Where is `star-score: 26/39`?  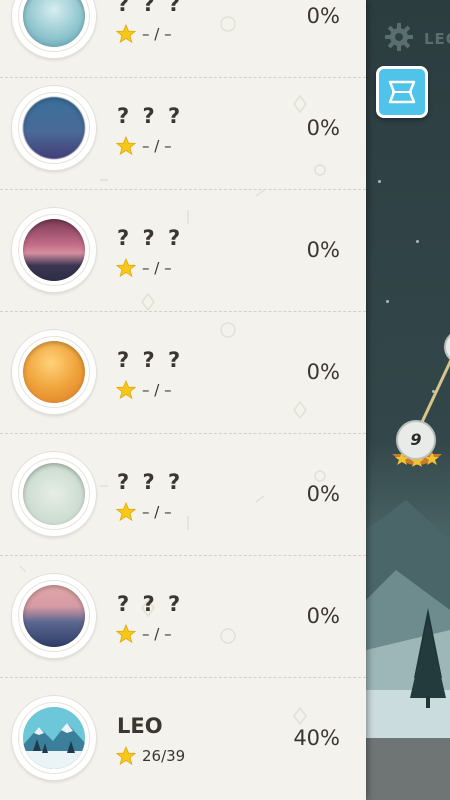 star-score: 26/39 is located at coordinates (164, 756).